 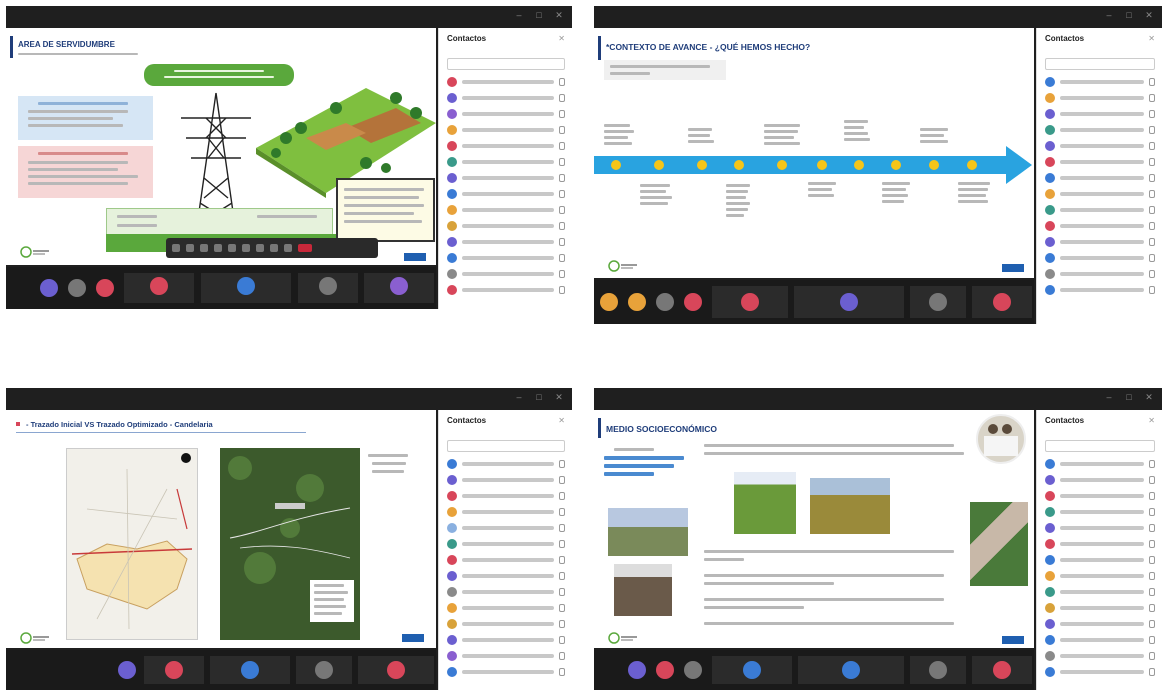 What do you see at coordinates (274, 248) in the screenshot?
I see `settings-icon` at bounding box center [274, 248].